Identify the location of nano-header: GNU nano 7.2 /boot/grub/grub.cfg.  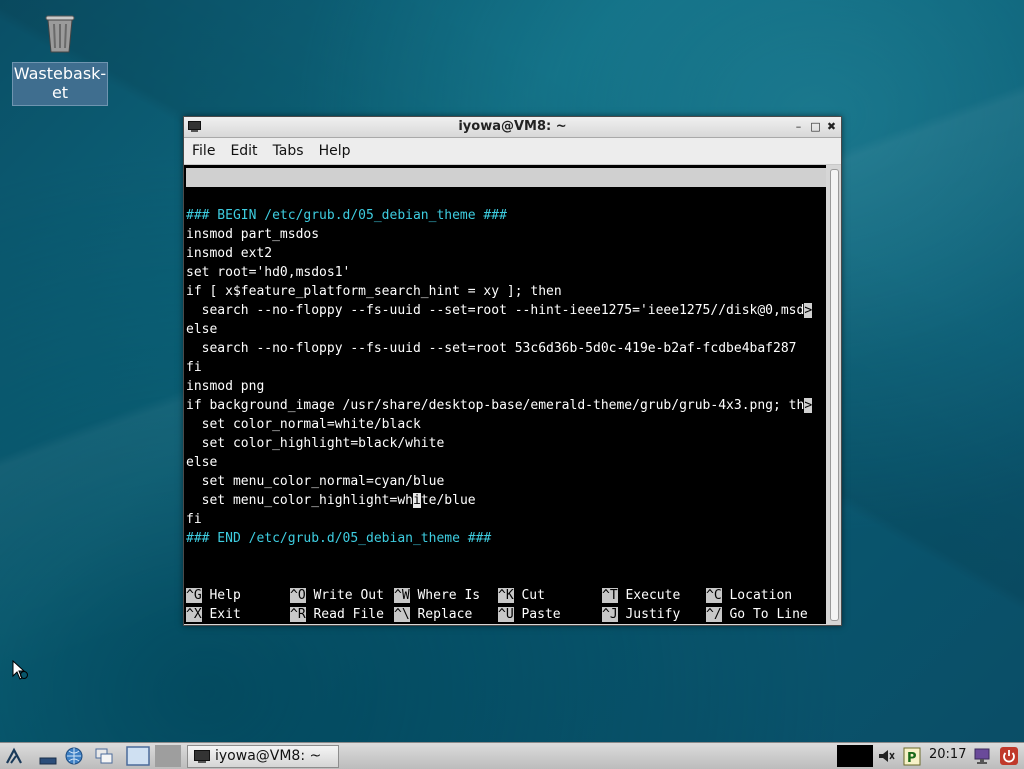
(506, 195).